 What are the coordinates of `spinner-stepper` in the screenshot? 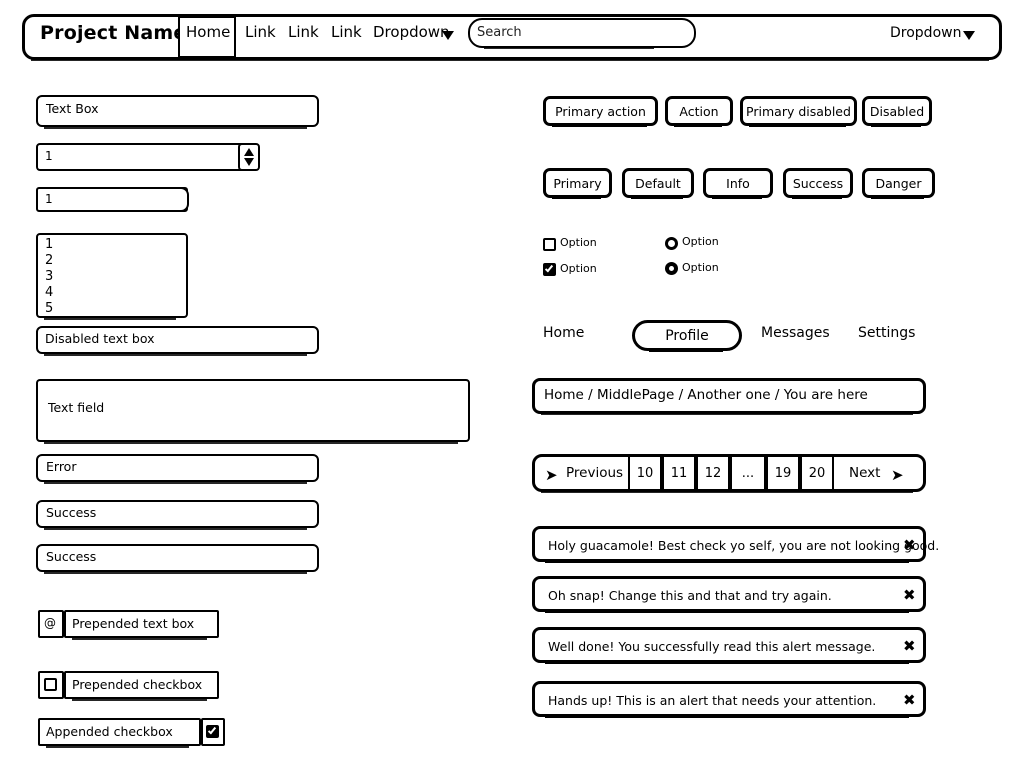 It's located at (249, 157).